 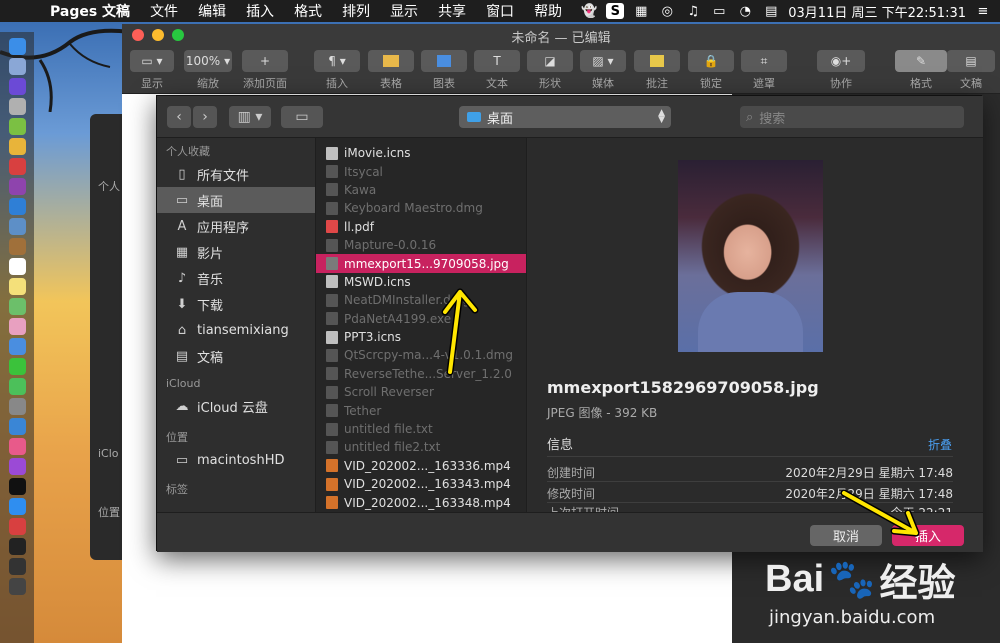 What do you see at coordinates (17, 126) in the screenshot?
I see `android-icon` at bounding box center [17, 126].